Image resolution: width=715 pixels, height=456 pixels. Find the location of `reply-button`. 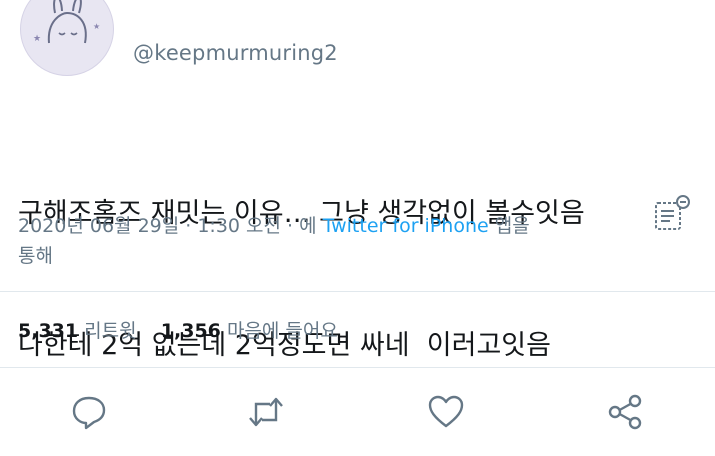

reply-button is located at coordinates (89, 412).